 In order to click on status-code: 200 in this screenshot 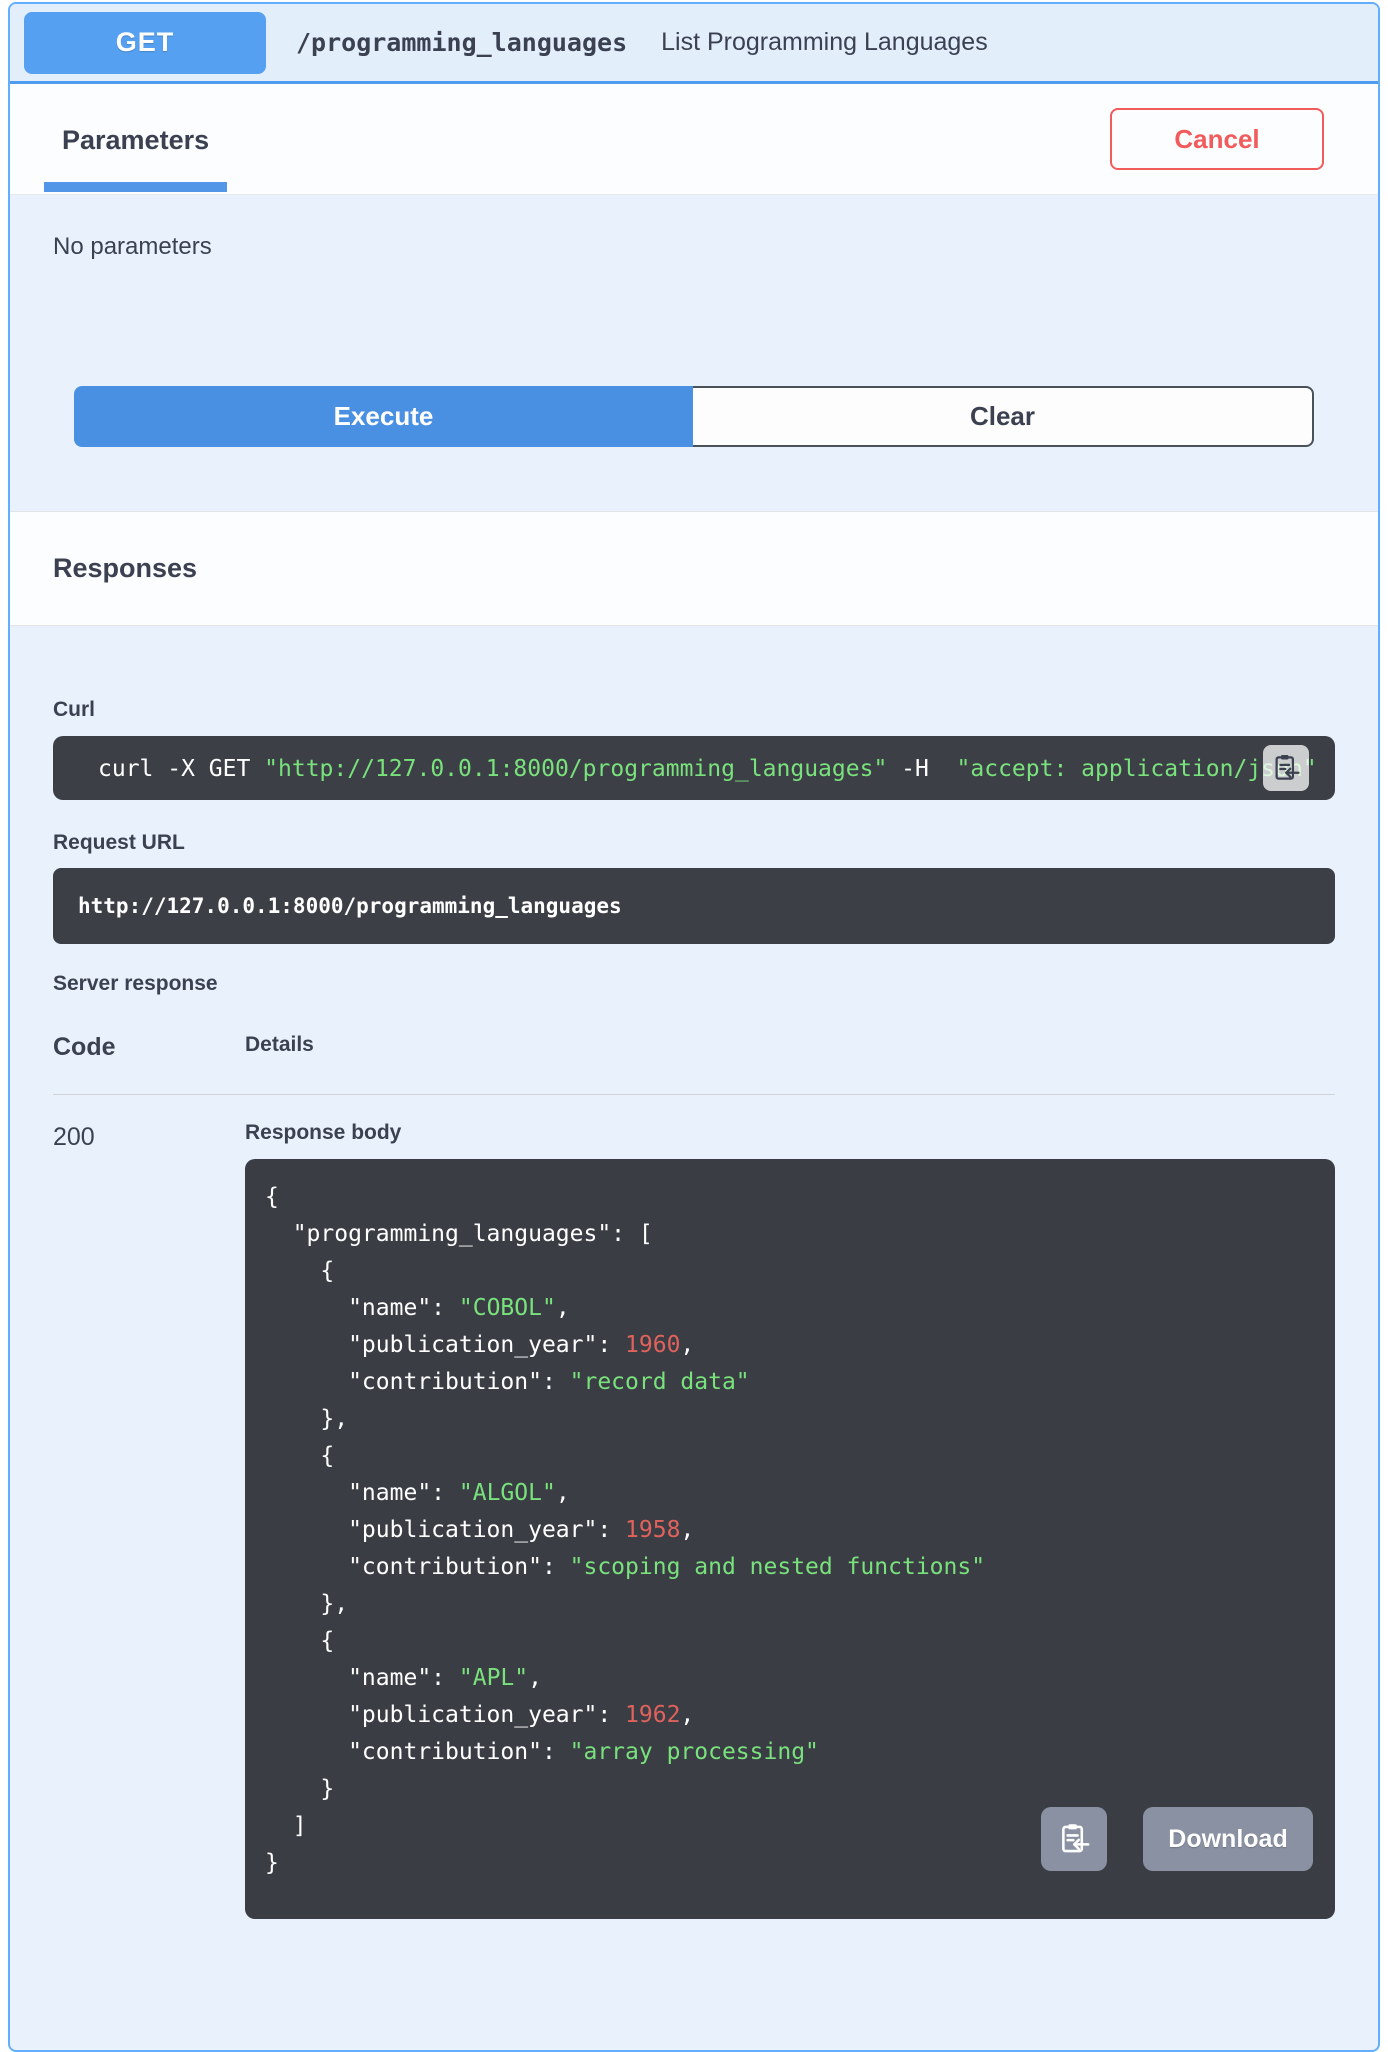, I will do `click(74, 1137)`.